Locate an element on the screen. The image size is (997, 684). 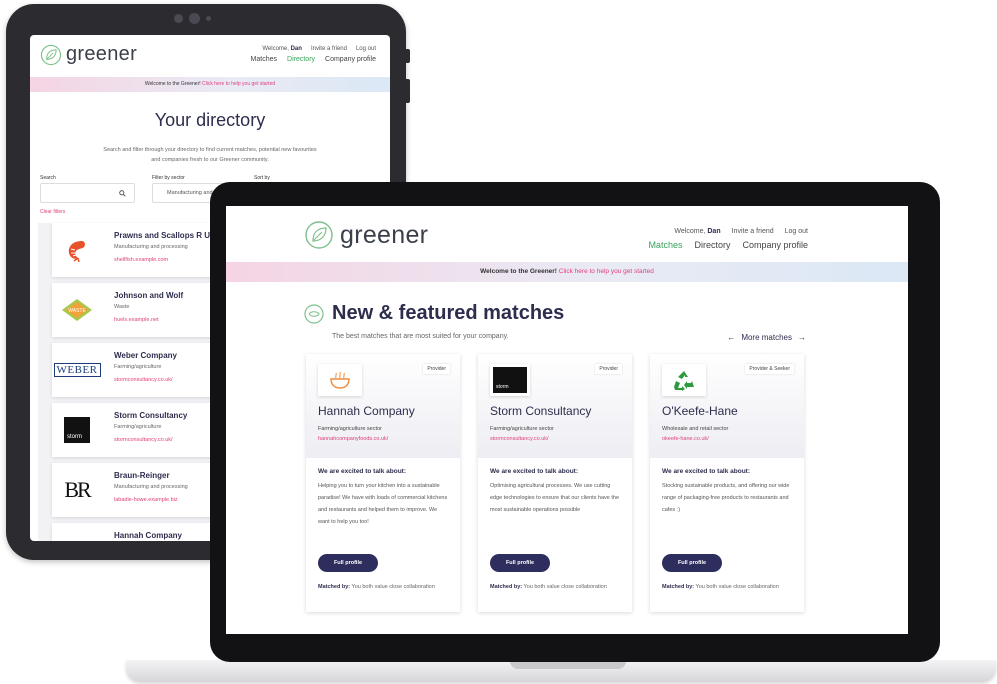
company-name: Hannah Company is located at coordinates (148, 535).